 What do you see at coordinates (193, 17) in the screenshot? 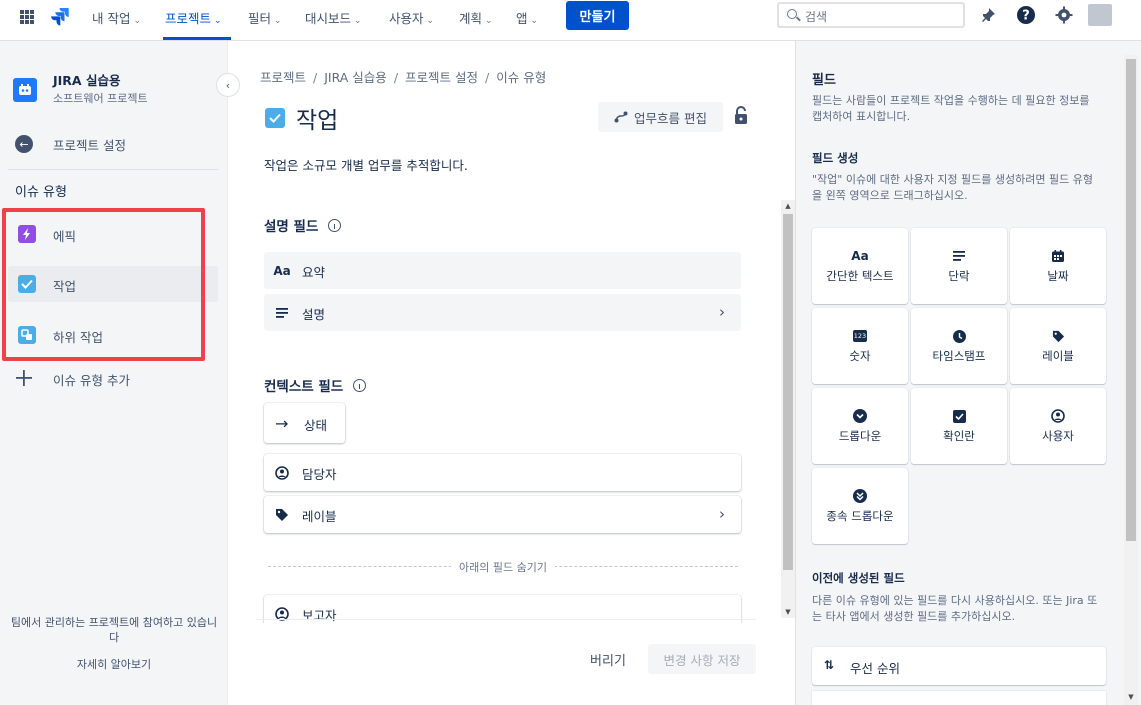
I see `nav-projects: 프로젝트 ⌄` at bounding box center [193, 17].